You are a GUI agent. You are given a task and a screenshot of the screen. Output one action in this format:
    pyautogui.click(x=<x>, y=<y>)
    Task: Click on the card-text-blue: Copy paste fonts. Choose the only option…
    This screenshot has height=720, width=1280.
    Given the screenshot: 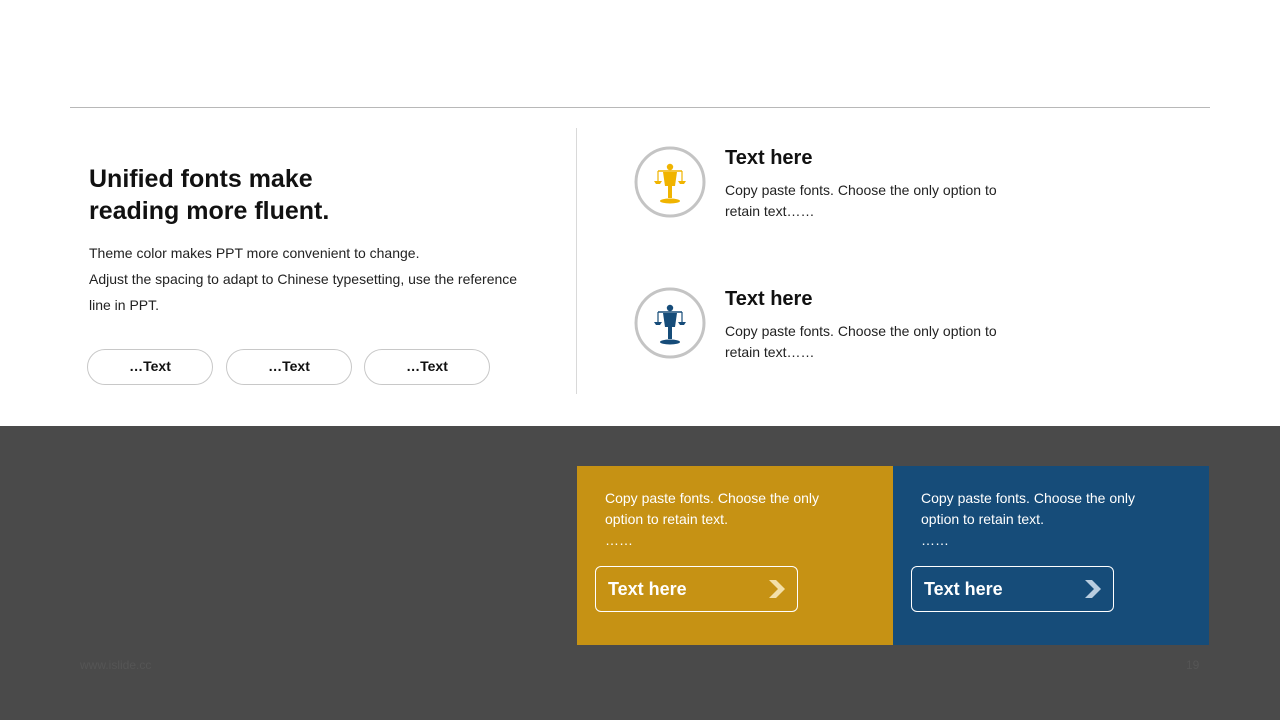 What is the action you would take?
    pyautogui.click(x=1028, y=508)
    